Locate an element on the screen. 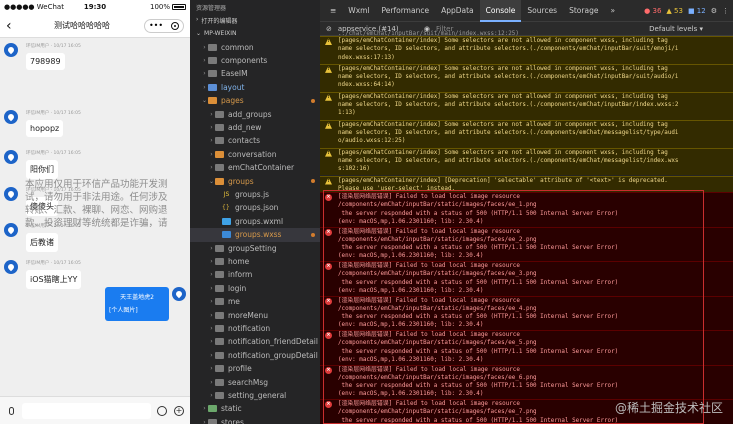  mini-program-capsule: ••• is located at coordinates (164, 25).